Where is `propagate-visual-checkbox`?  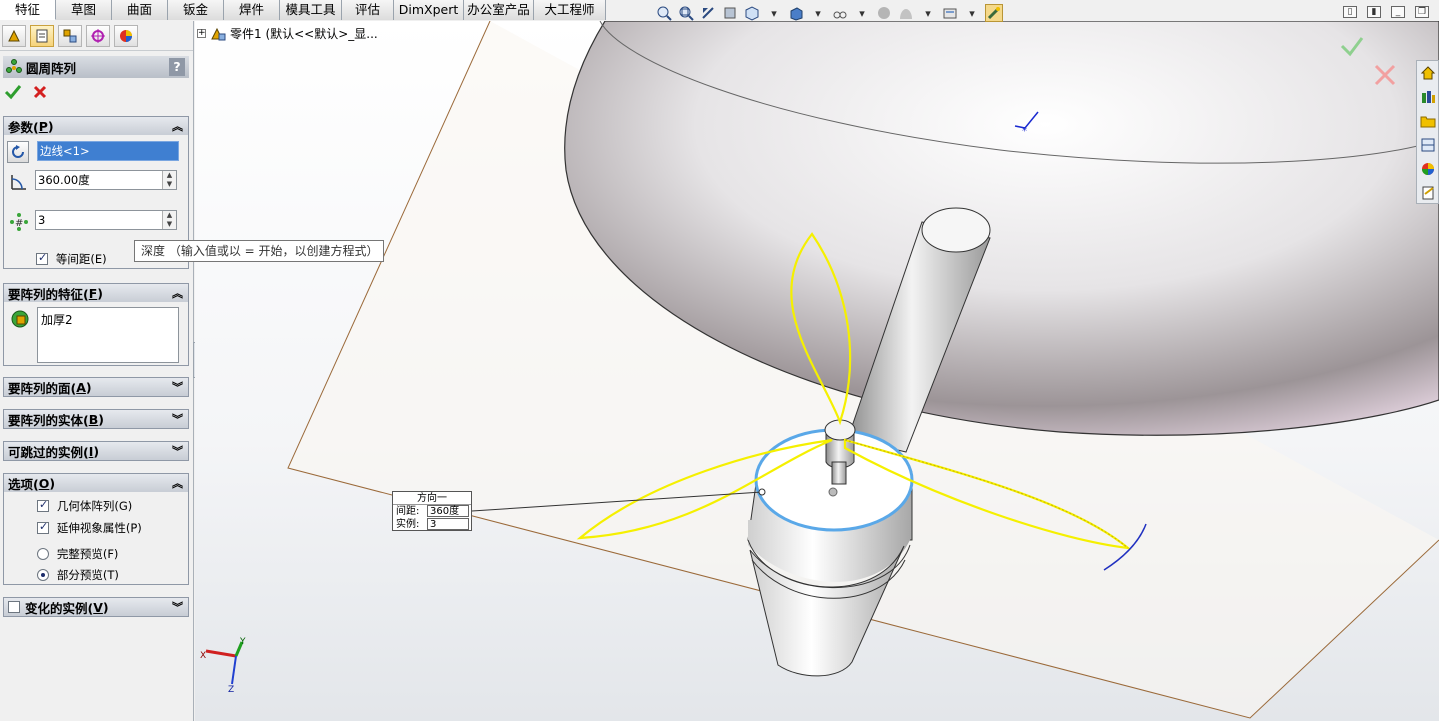 propagate-visual-checkbox is located at coordinates (43, 527).